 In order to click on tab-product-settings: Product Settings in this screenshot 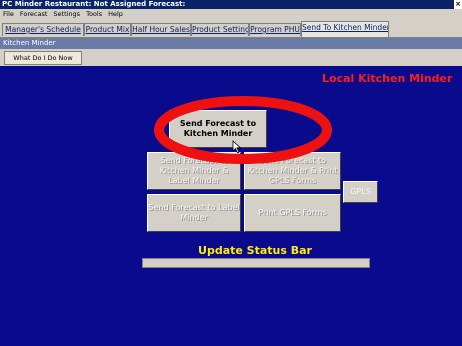, I will do `click(220, 29)`.